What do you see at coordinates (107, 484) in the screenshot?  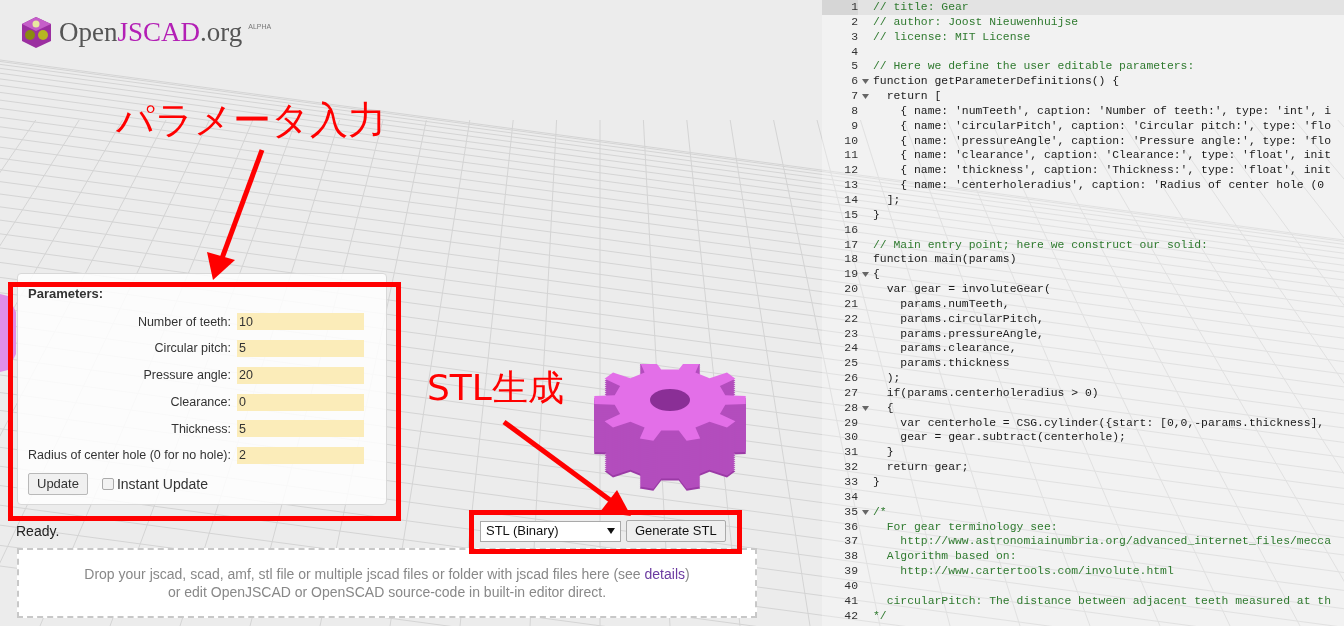 I see `instant-update-checkbox` at bounding box center [107, 484].